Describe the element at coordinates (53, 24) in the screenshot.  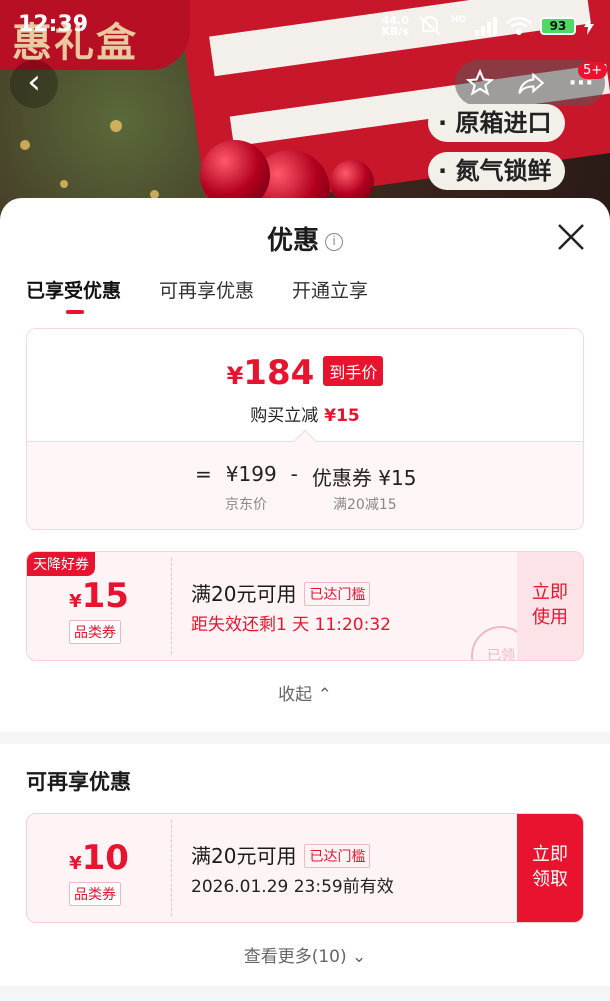
I see `status-time: 12:39` at that location.